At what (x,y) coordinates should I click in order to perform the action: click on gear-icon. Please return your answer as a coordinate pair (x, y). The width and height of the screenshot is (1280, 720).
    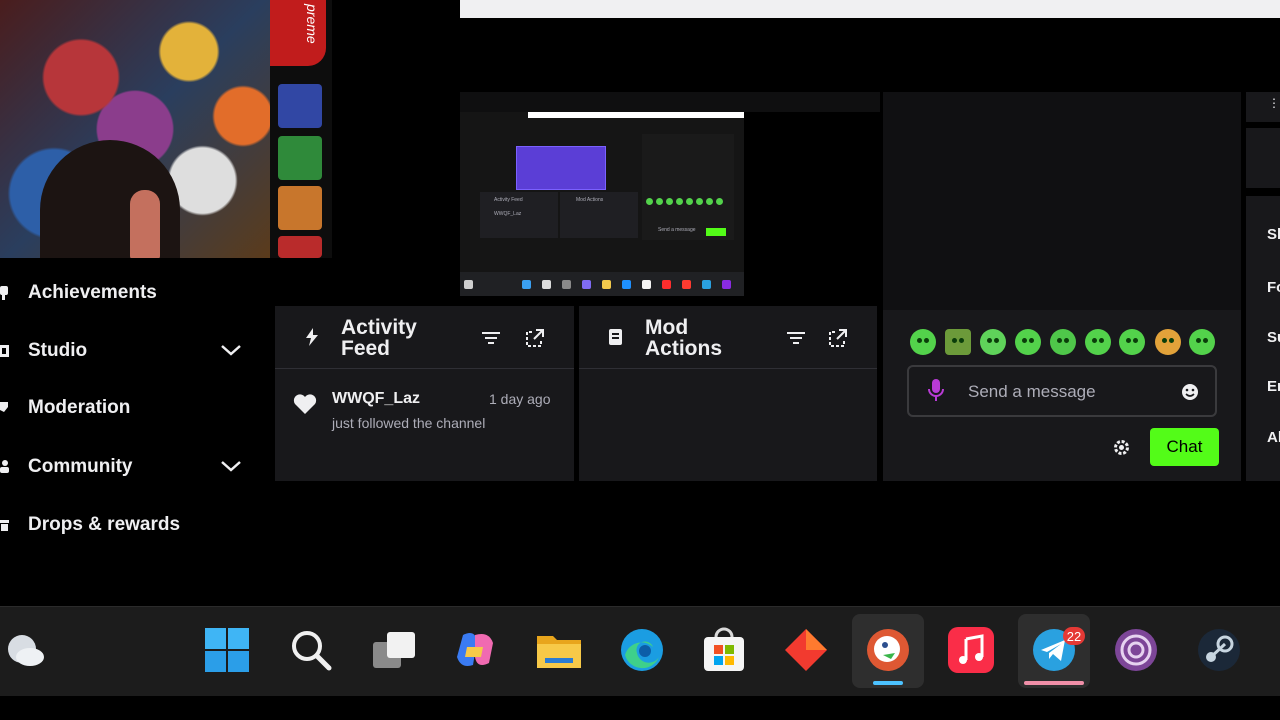
    Looking at the image, I should click on (1121, 447).